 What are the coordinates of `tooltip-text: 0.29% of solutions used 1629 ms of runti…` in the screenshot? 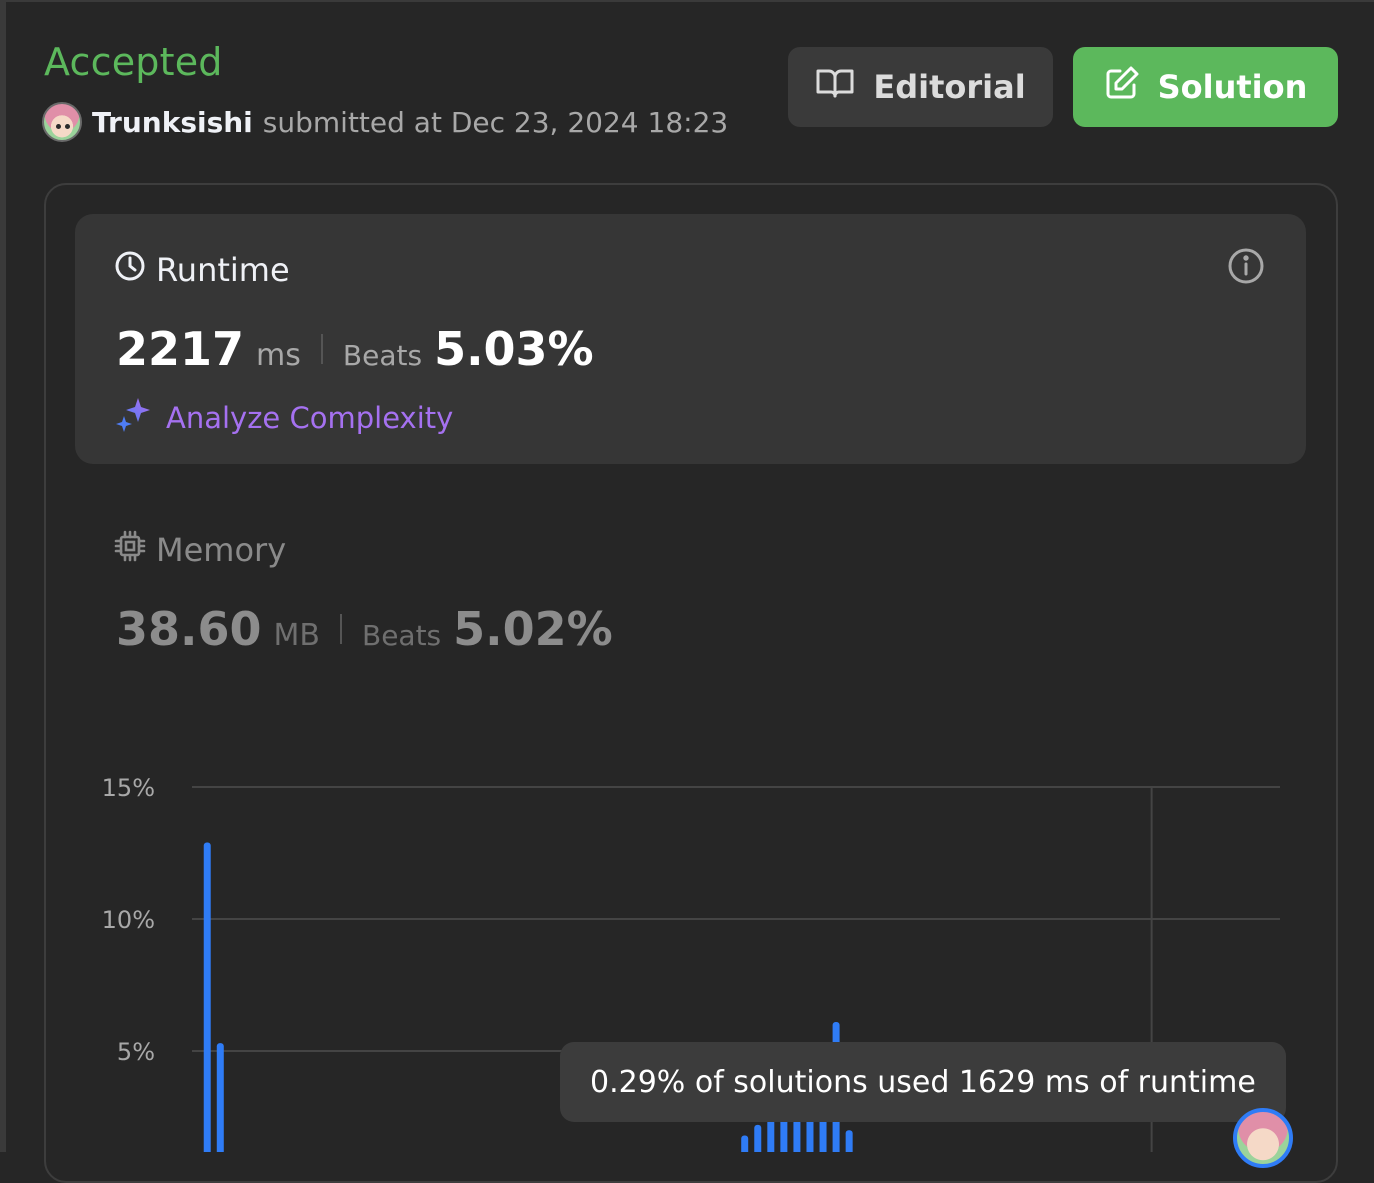 It's located at (923, 1082).